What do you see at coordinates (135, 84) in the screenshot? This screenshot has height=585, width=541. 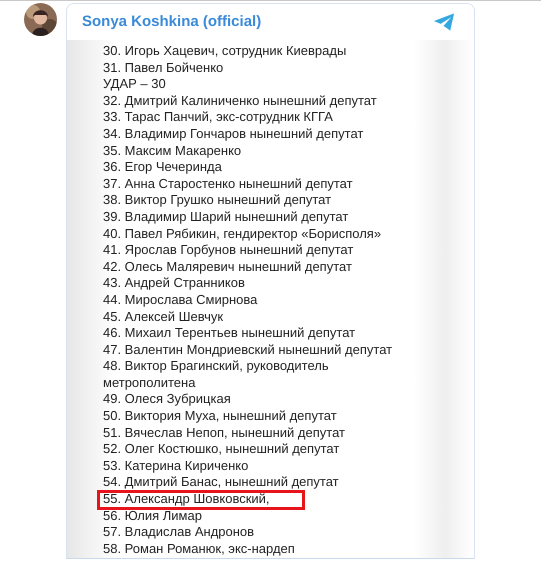 I see `list-line: УДАР – 30` at bounding box center [135, 84].